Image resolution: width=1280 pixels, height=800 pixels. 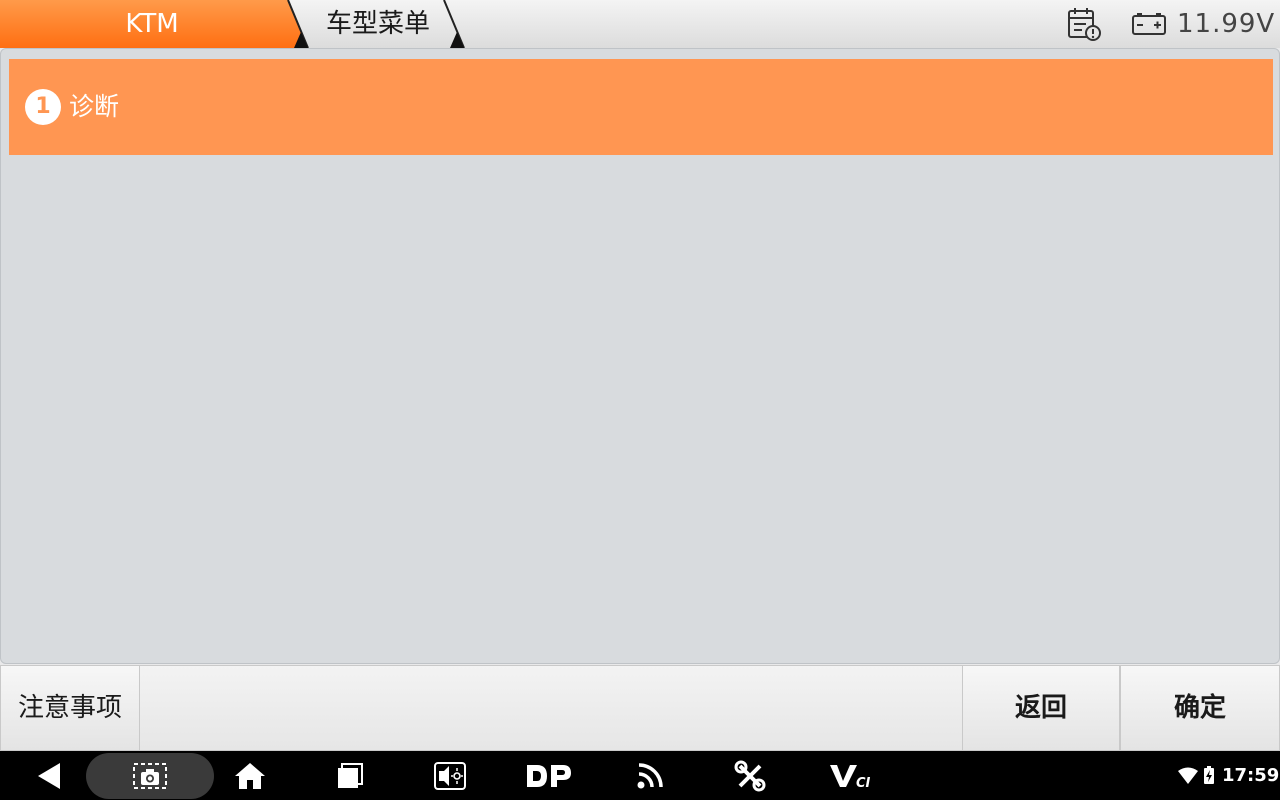 I want to click on recents-icon, so click(x=350, y=775).